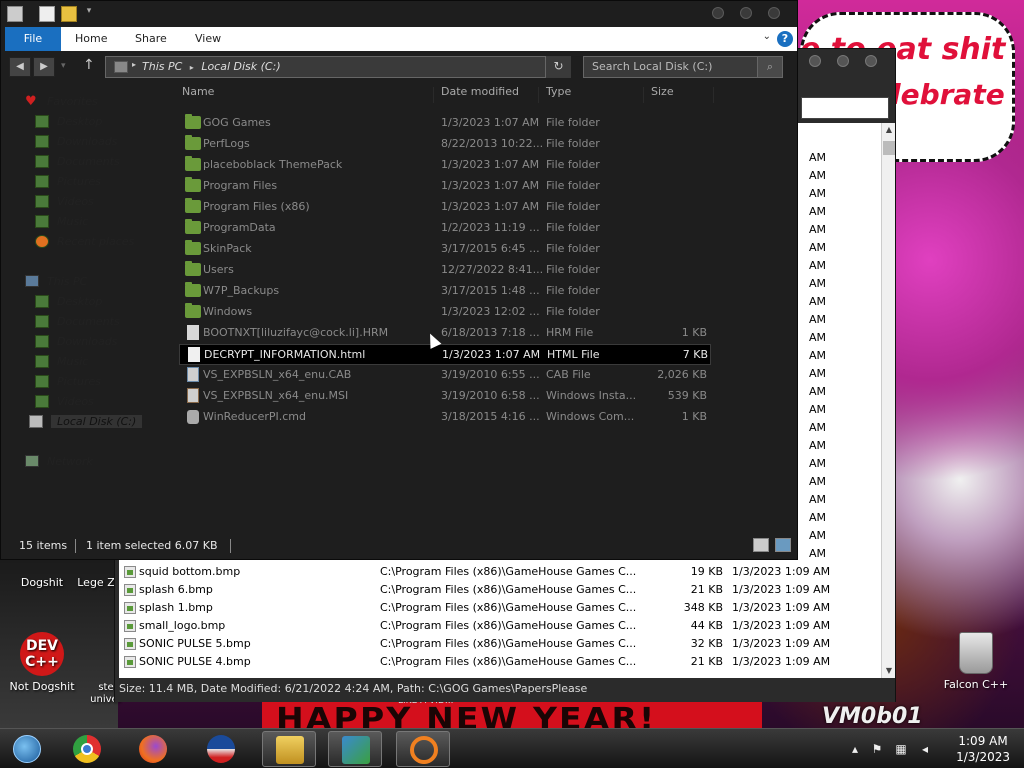 This screenshot has width=1024, height=768. What do you see at coordinates (64, 201) in the screenshot?
I see `sidebar-item-videos: Videos` at bounding box center [64, 201].